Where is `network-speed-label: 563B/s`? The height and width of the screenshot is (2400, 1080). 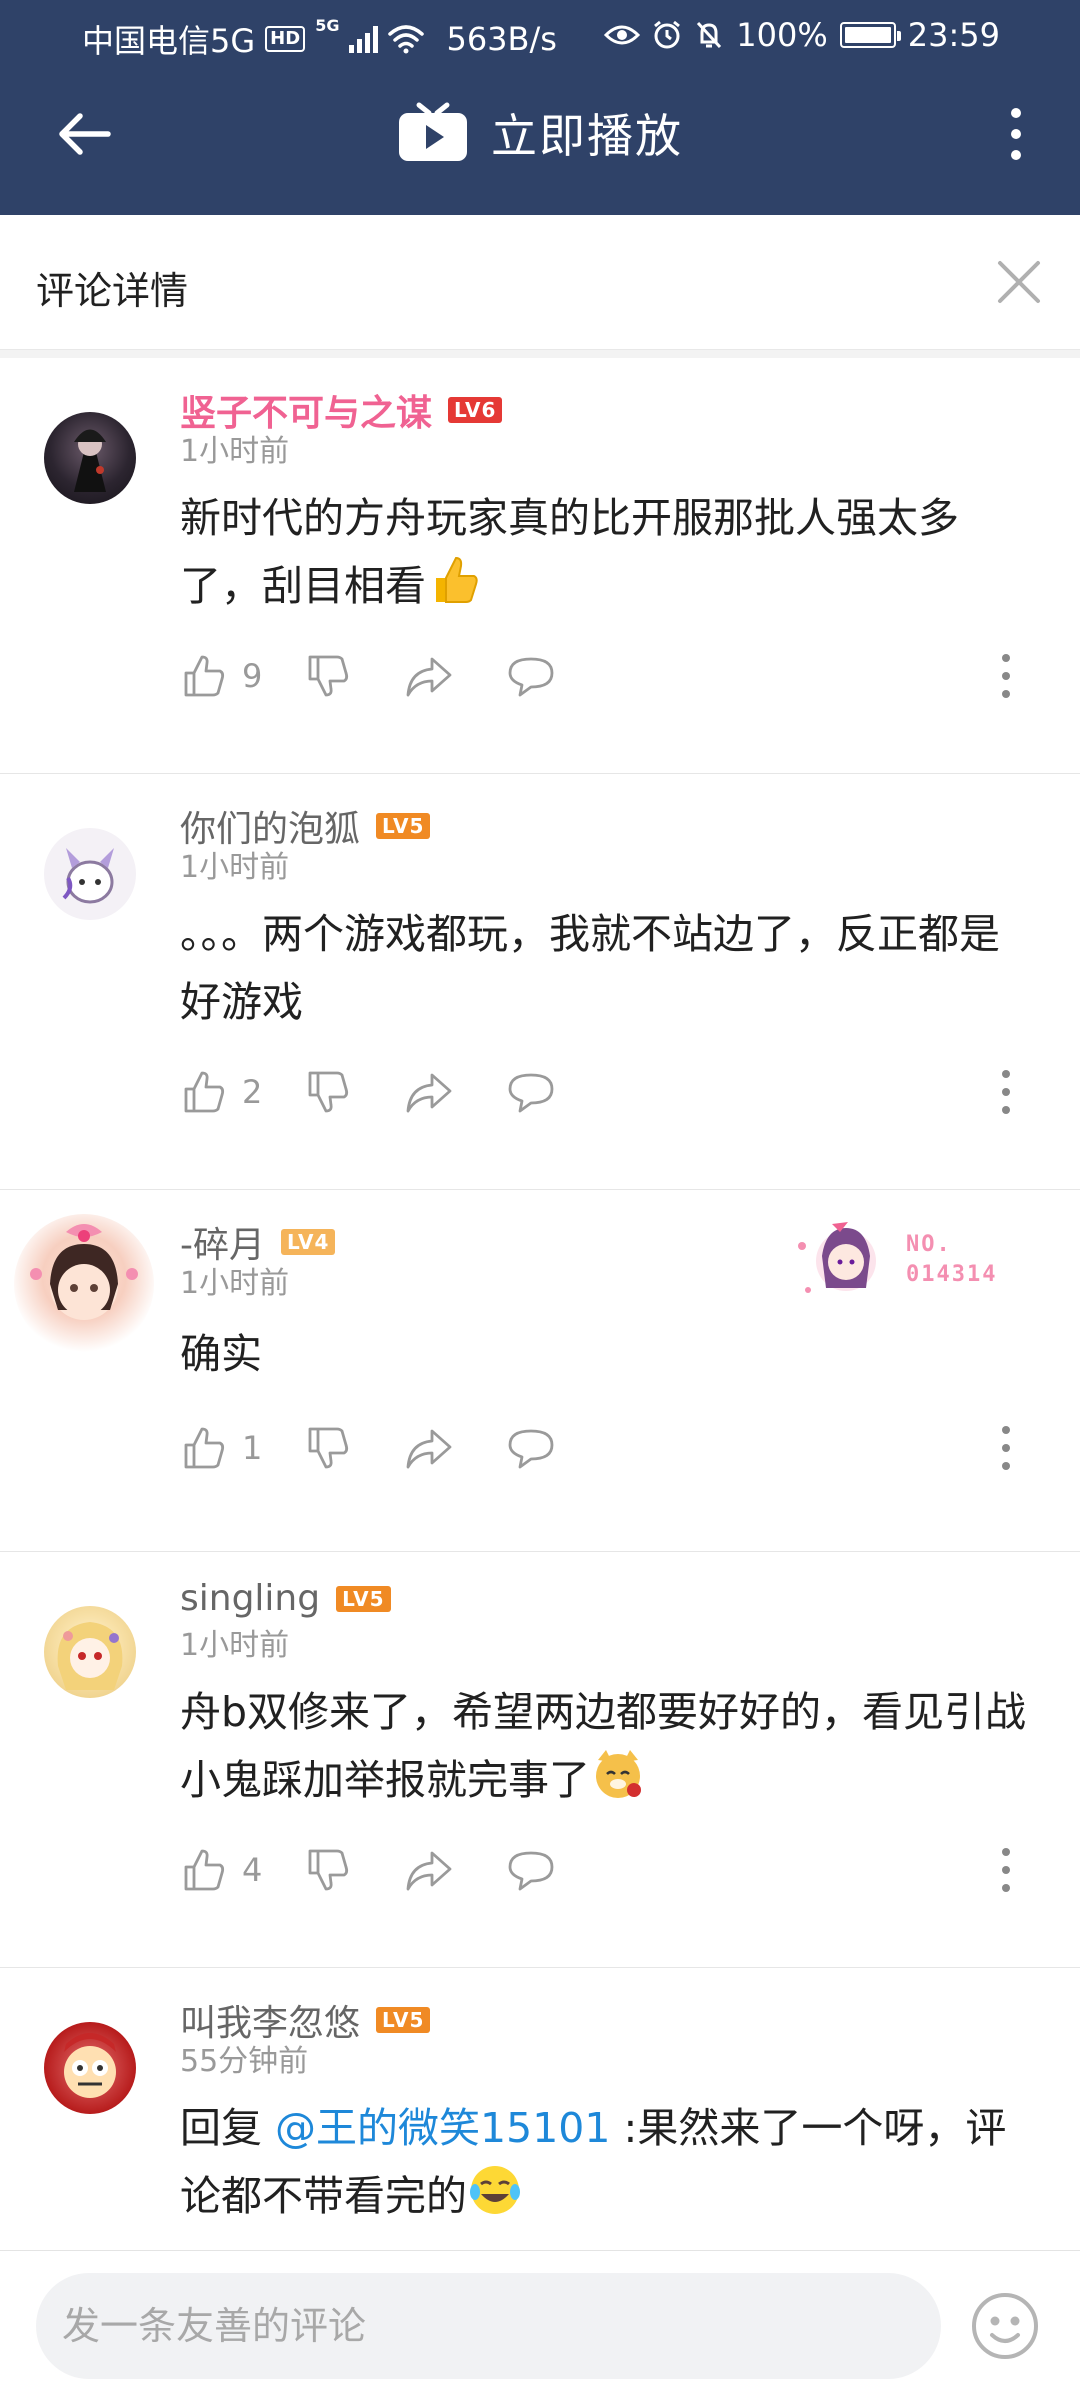
network-speed-label: 563B/s is located at coordinates (501, 39).